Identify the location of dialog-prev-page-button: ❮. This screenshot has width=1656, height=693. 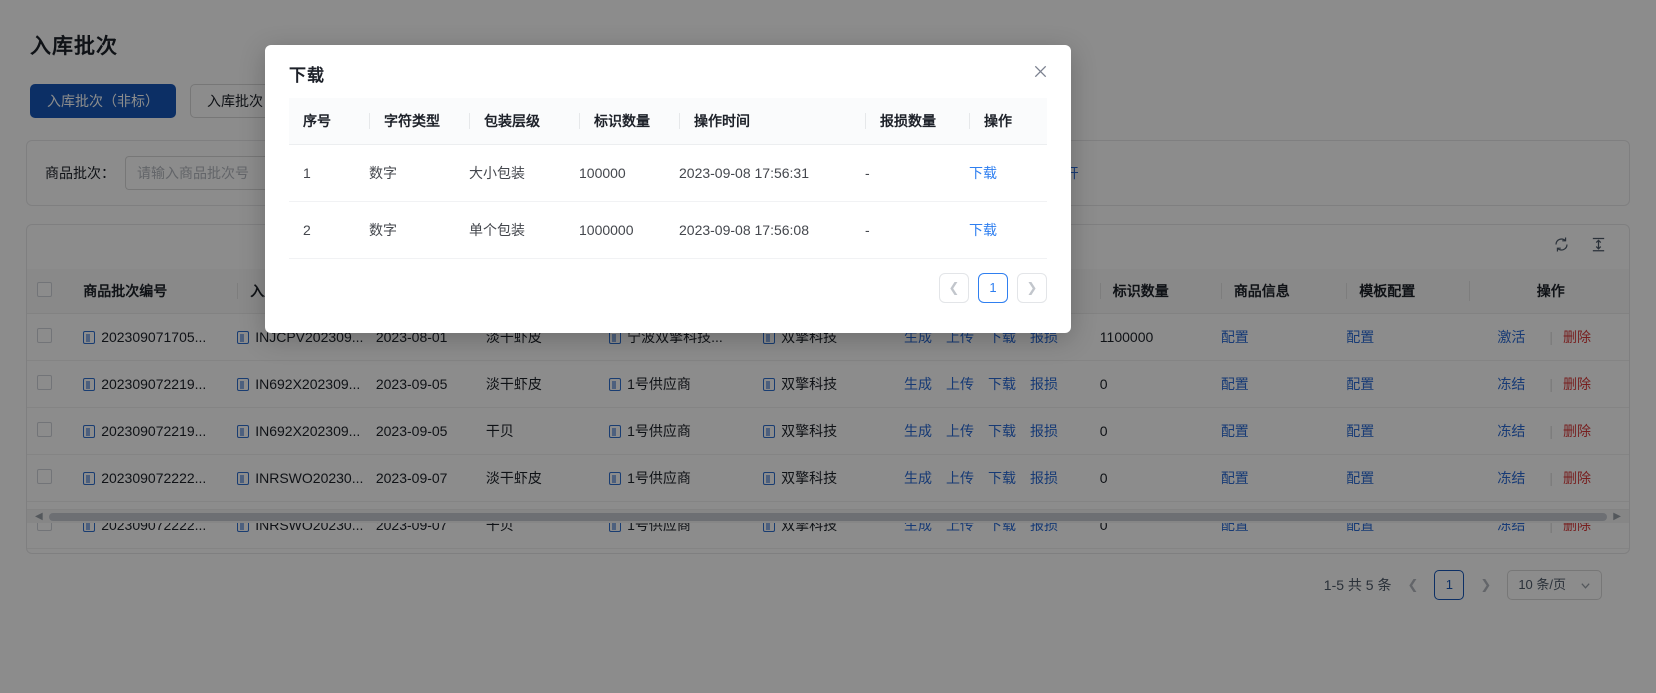
(954, 288).